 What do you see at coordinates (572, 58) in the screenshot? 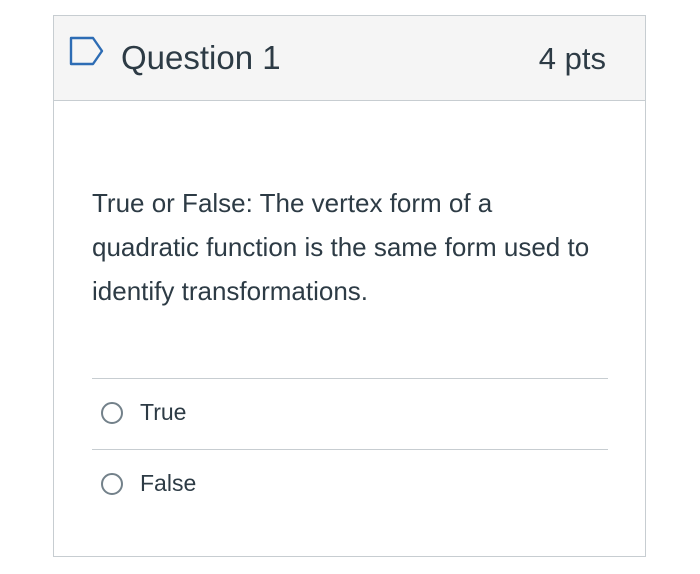
I see `question-points: 4 pts` at bounding box center [572, 58].